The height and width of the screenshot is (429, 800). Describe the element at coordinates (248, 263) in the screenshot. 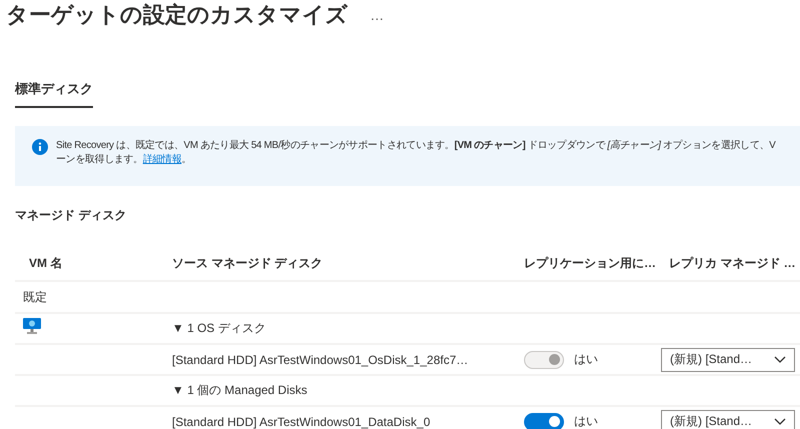

I see `column-header: ソース マネージド ディスク` at that location.